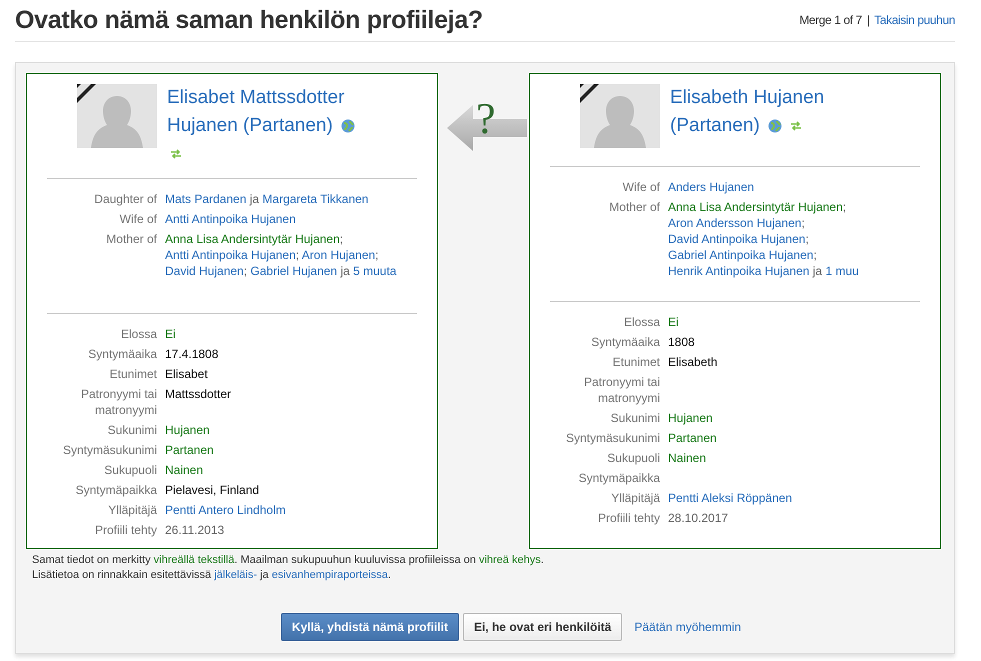 The image size is (981, 661). What do you see at coordinates (374, 271) in the screenshot?
I see `person-link: 5 muuta` at bounding box center [374, 271].